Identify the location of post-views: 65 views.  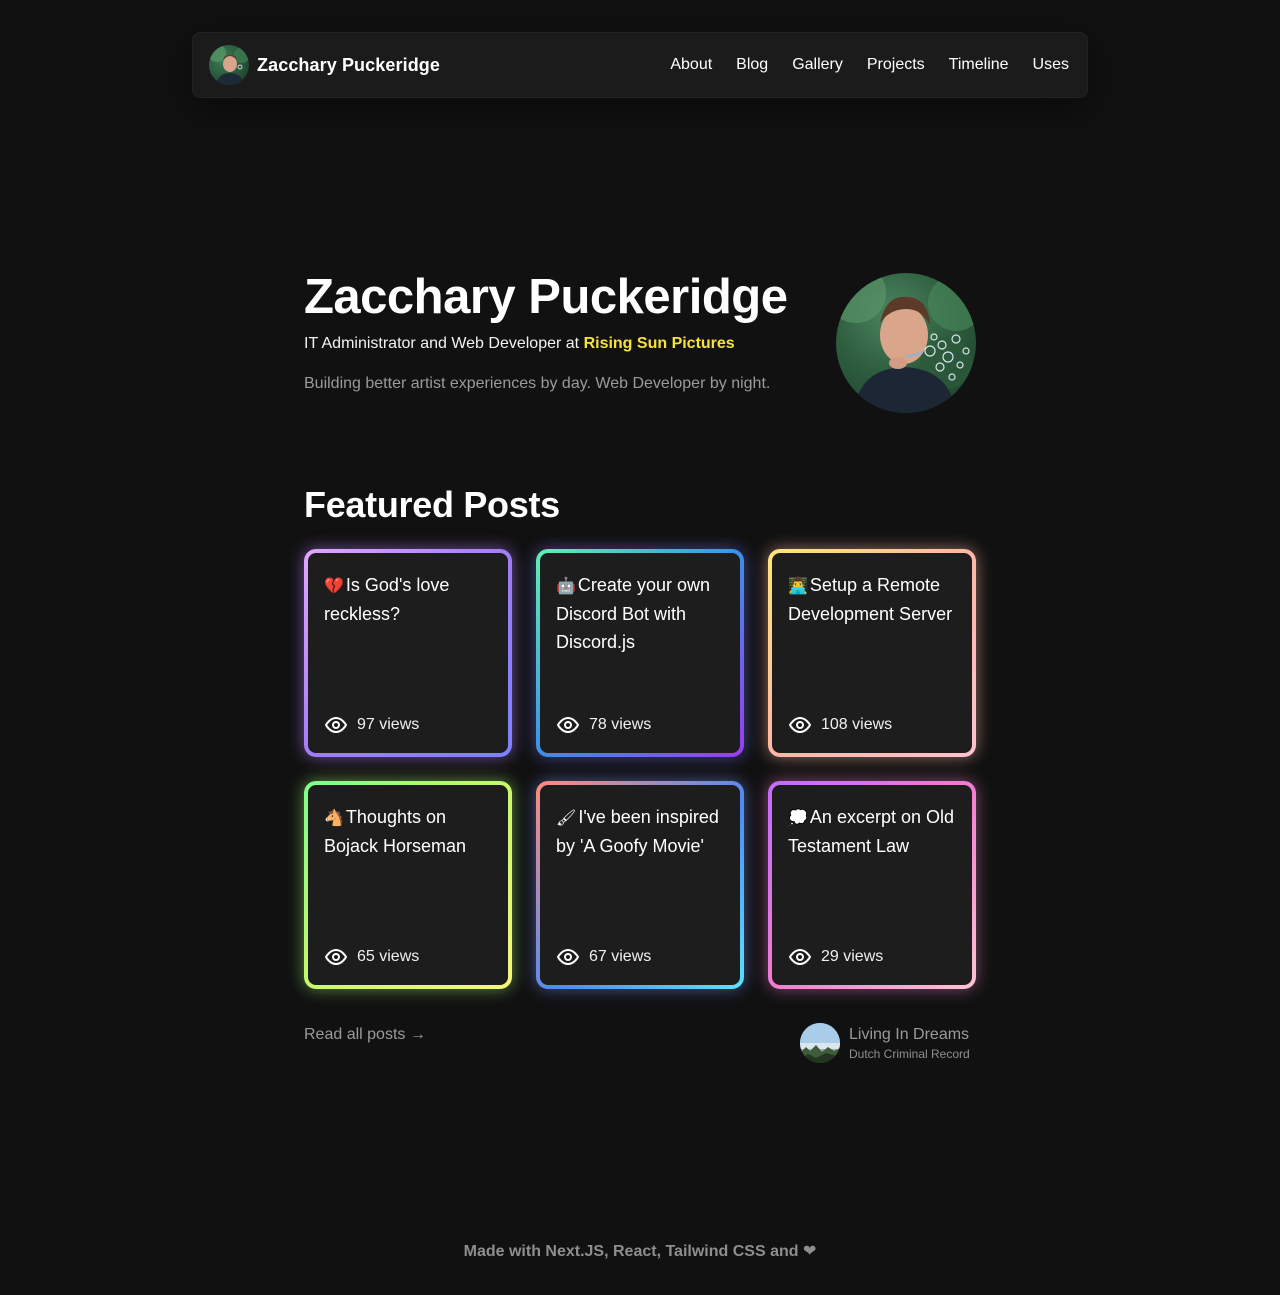
(371, 957).